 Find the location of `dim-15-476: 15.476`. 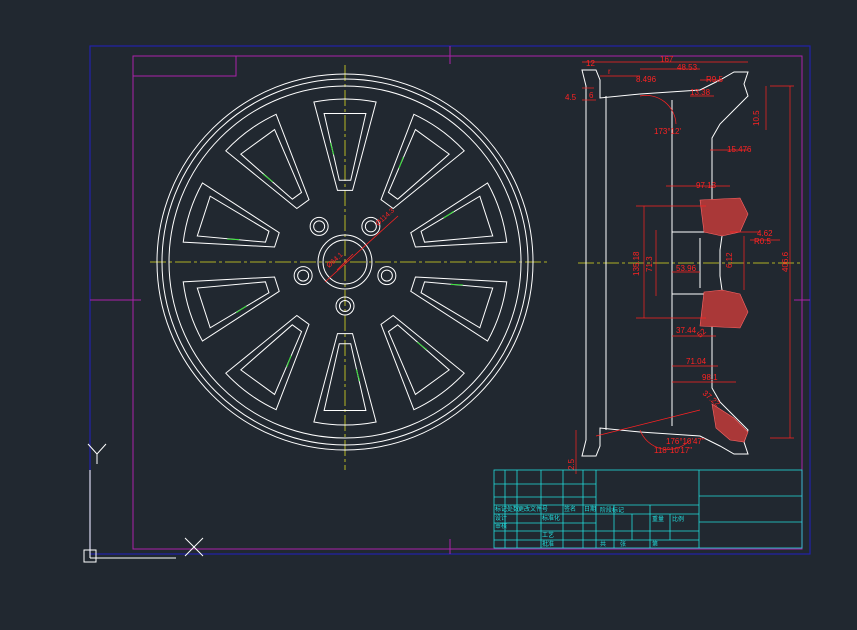

dim-15-476: 15.476 is located at coordinates (739, 149).